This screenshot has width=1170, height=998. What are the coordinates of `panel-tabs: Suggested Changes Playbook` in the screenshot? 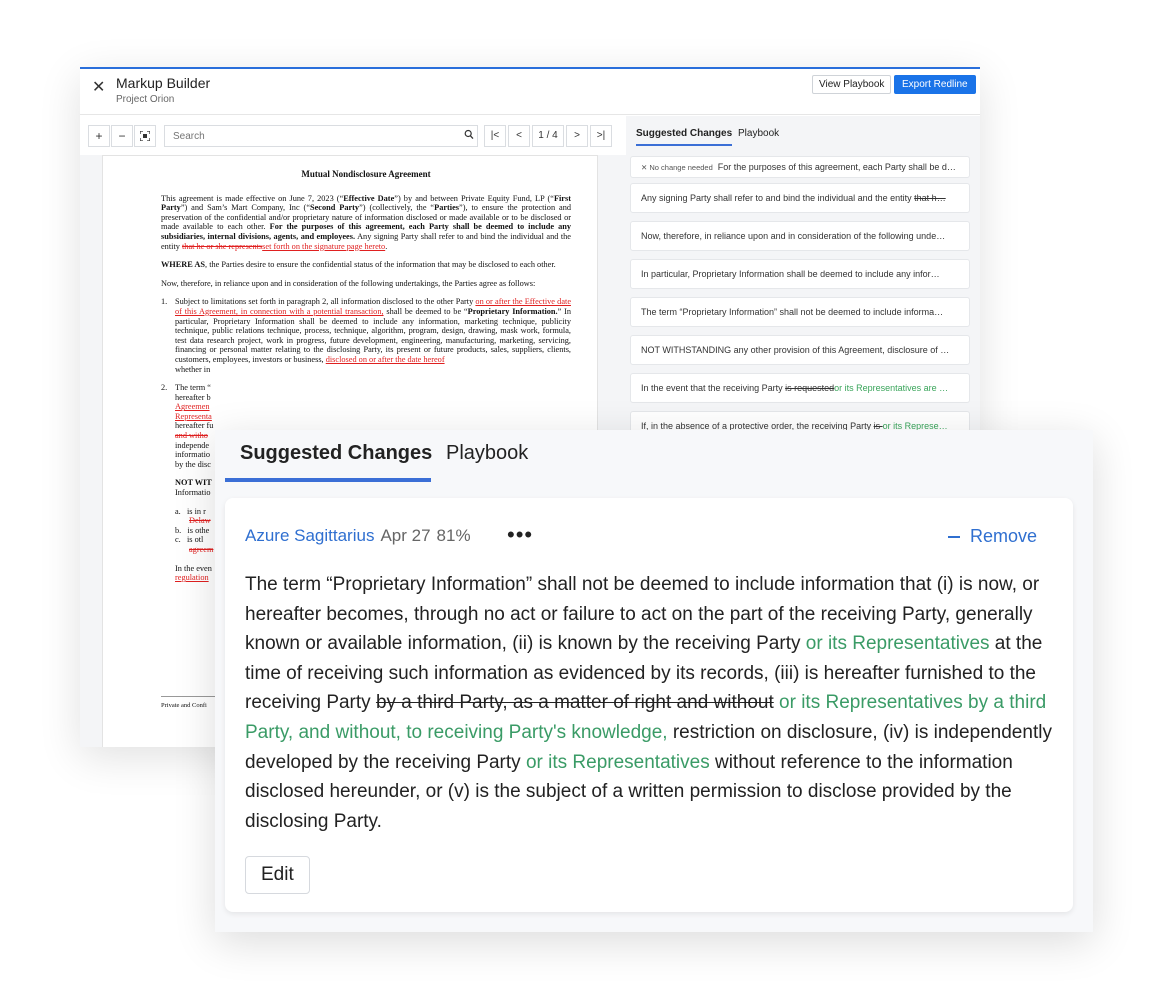 It's located at (802, 140).